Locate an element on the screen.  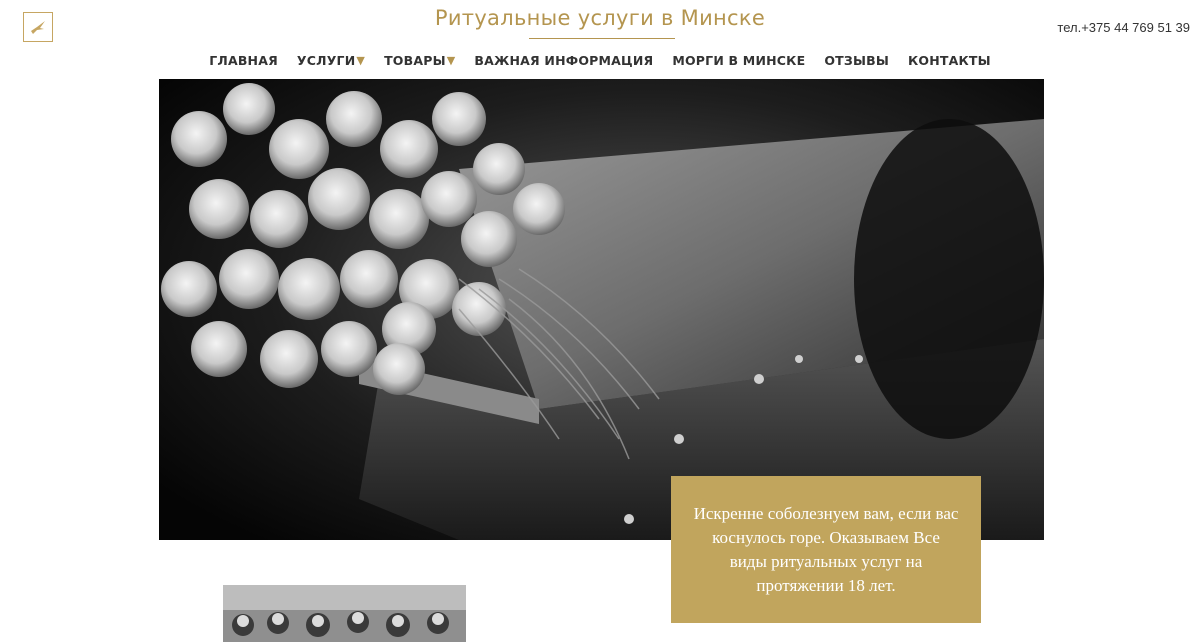
nav-item-services: УСЛУГИ ▼ is located at coordinates (330, 60).